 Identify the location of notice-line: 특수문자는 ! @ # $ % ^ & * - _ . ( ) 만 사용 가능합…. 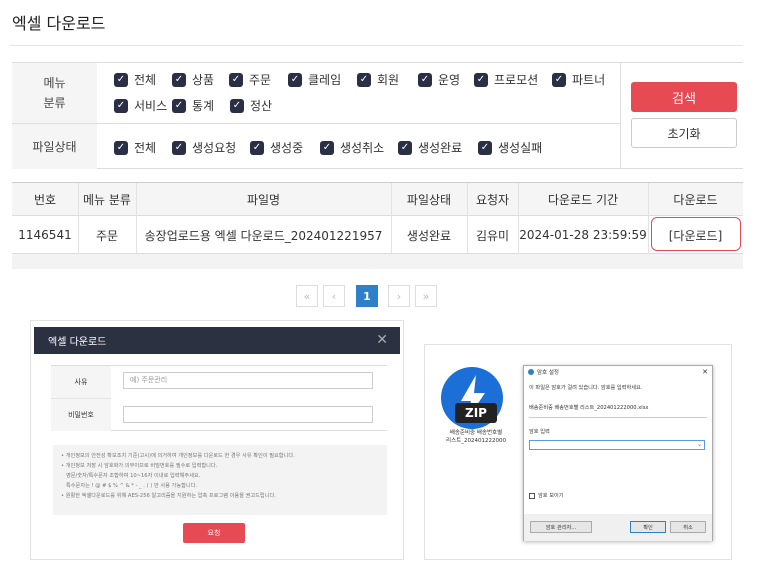
(132, 486).